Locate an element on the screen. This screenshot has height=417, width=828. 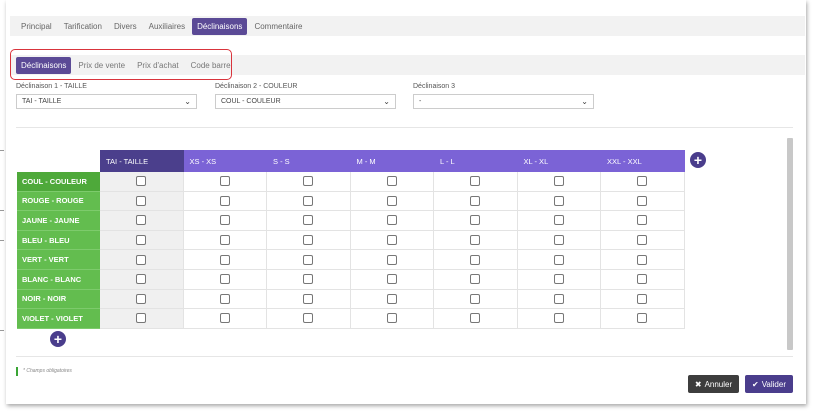
column-header: TAI - TAILLE is located at coordinates (142, 161).